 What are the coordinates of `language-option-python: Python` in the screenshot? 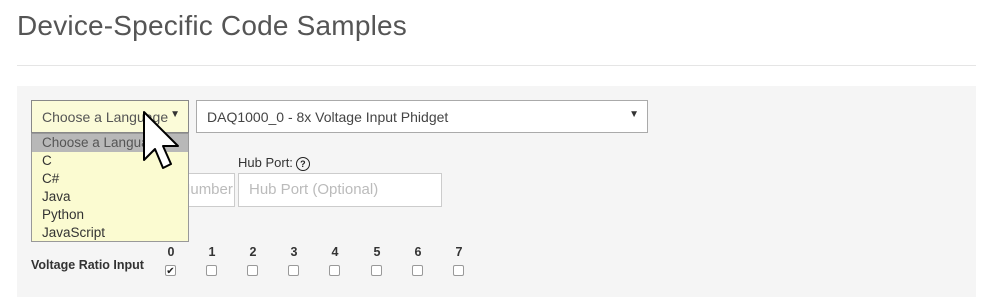 It's located at (110, 215).